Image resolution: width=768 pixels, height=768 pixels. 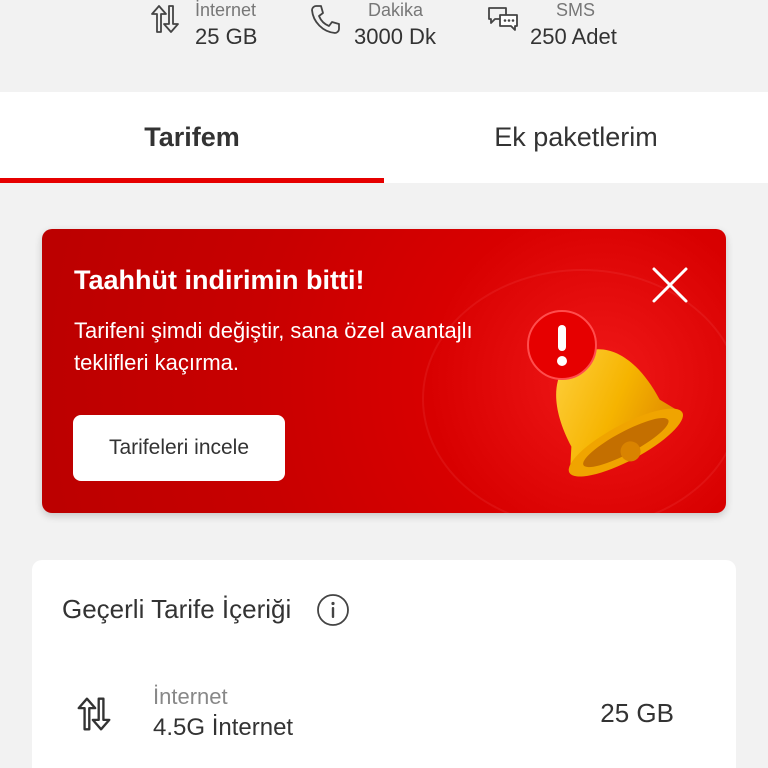 I want to click on phone-icon, so click(x=325, y=19).